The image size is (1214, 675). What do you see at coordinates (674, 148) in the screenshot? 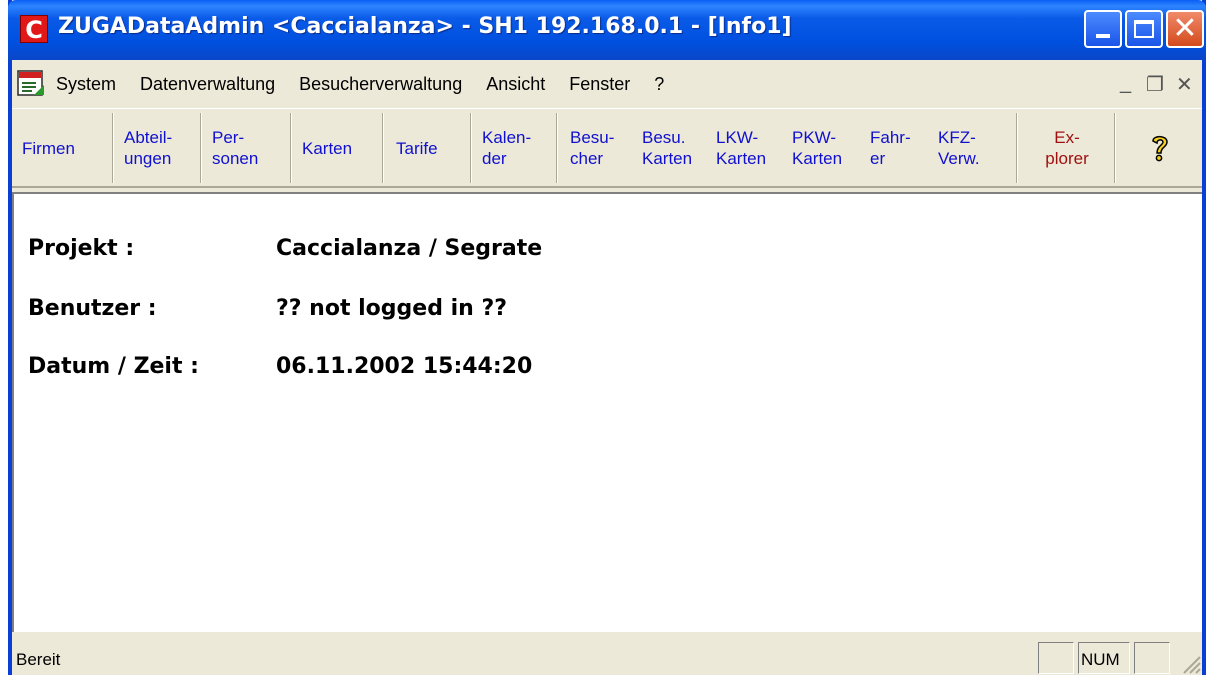
I see `toolbar-besucherkarten-button: Besu. Karten` at bounding box center [674, 148].